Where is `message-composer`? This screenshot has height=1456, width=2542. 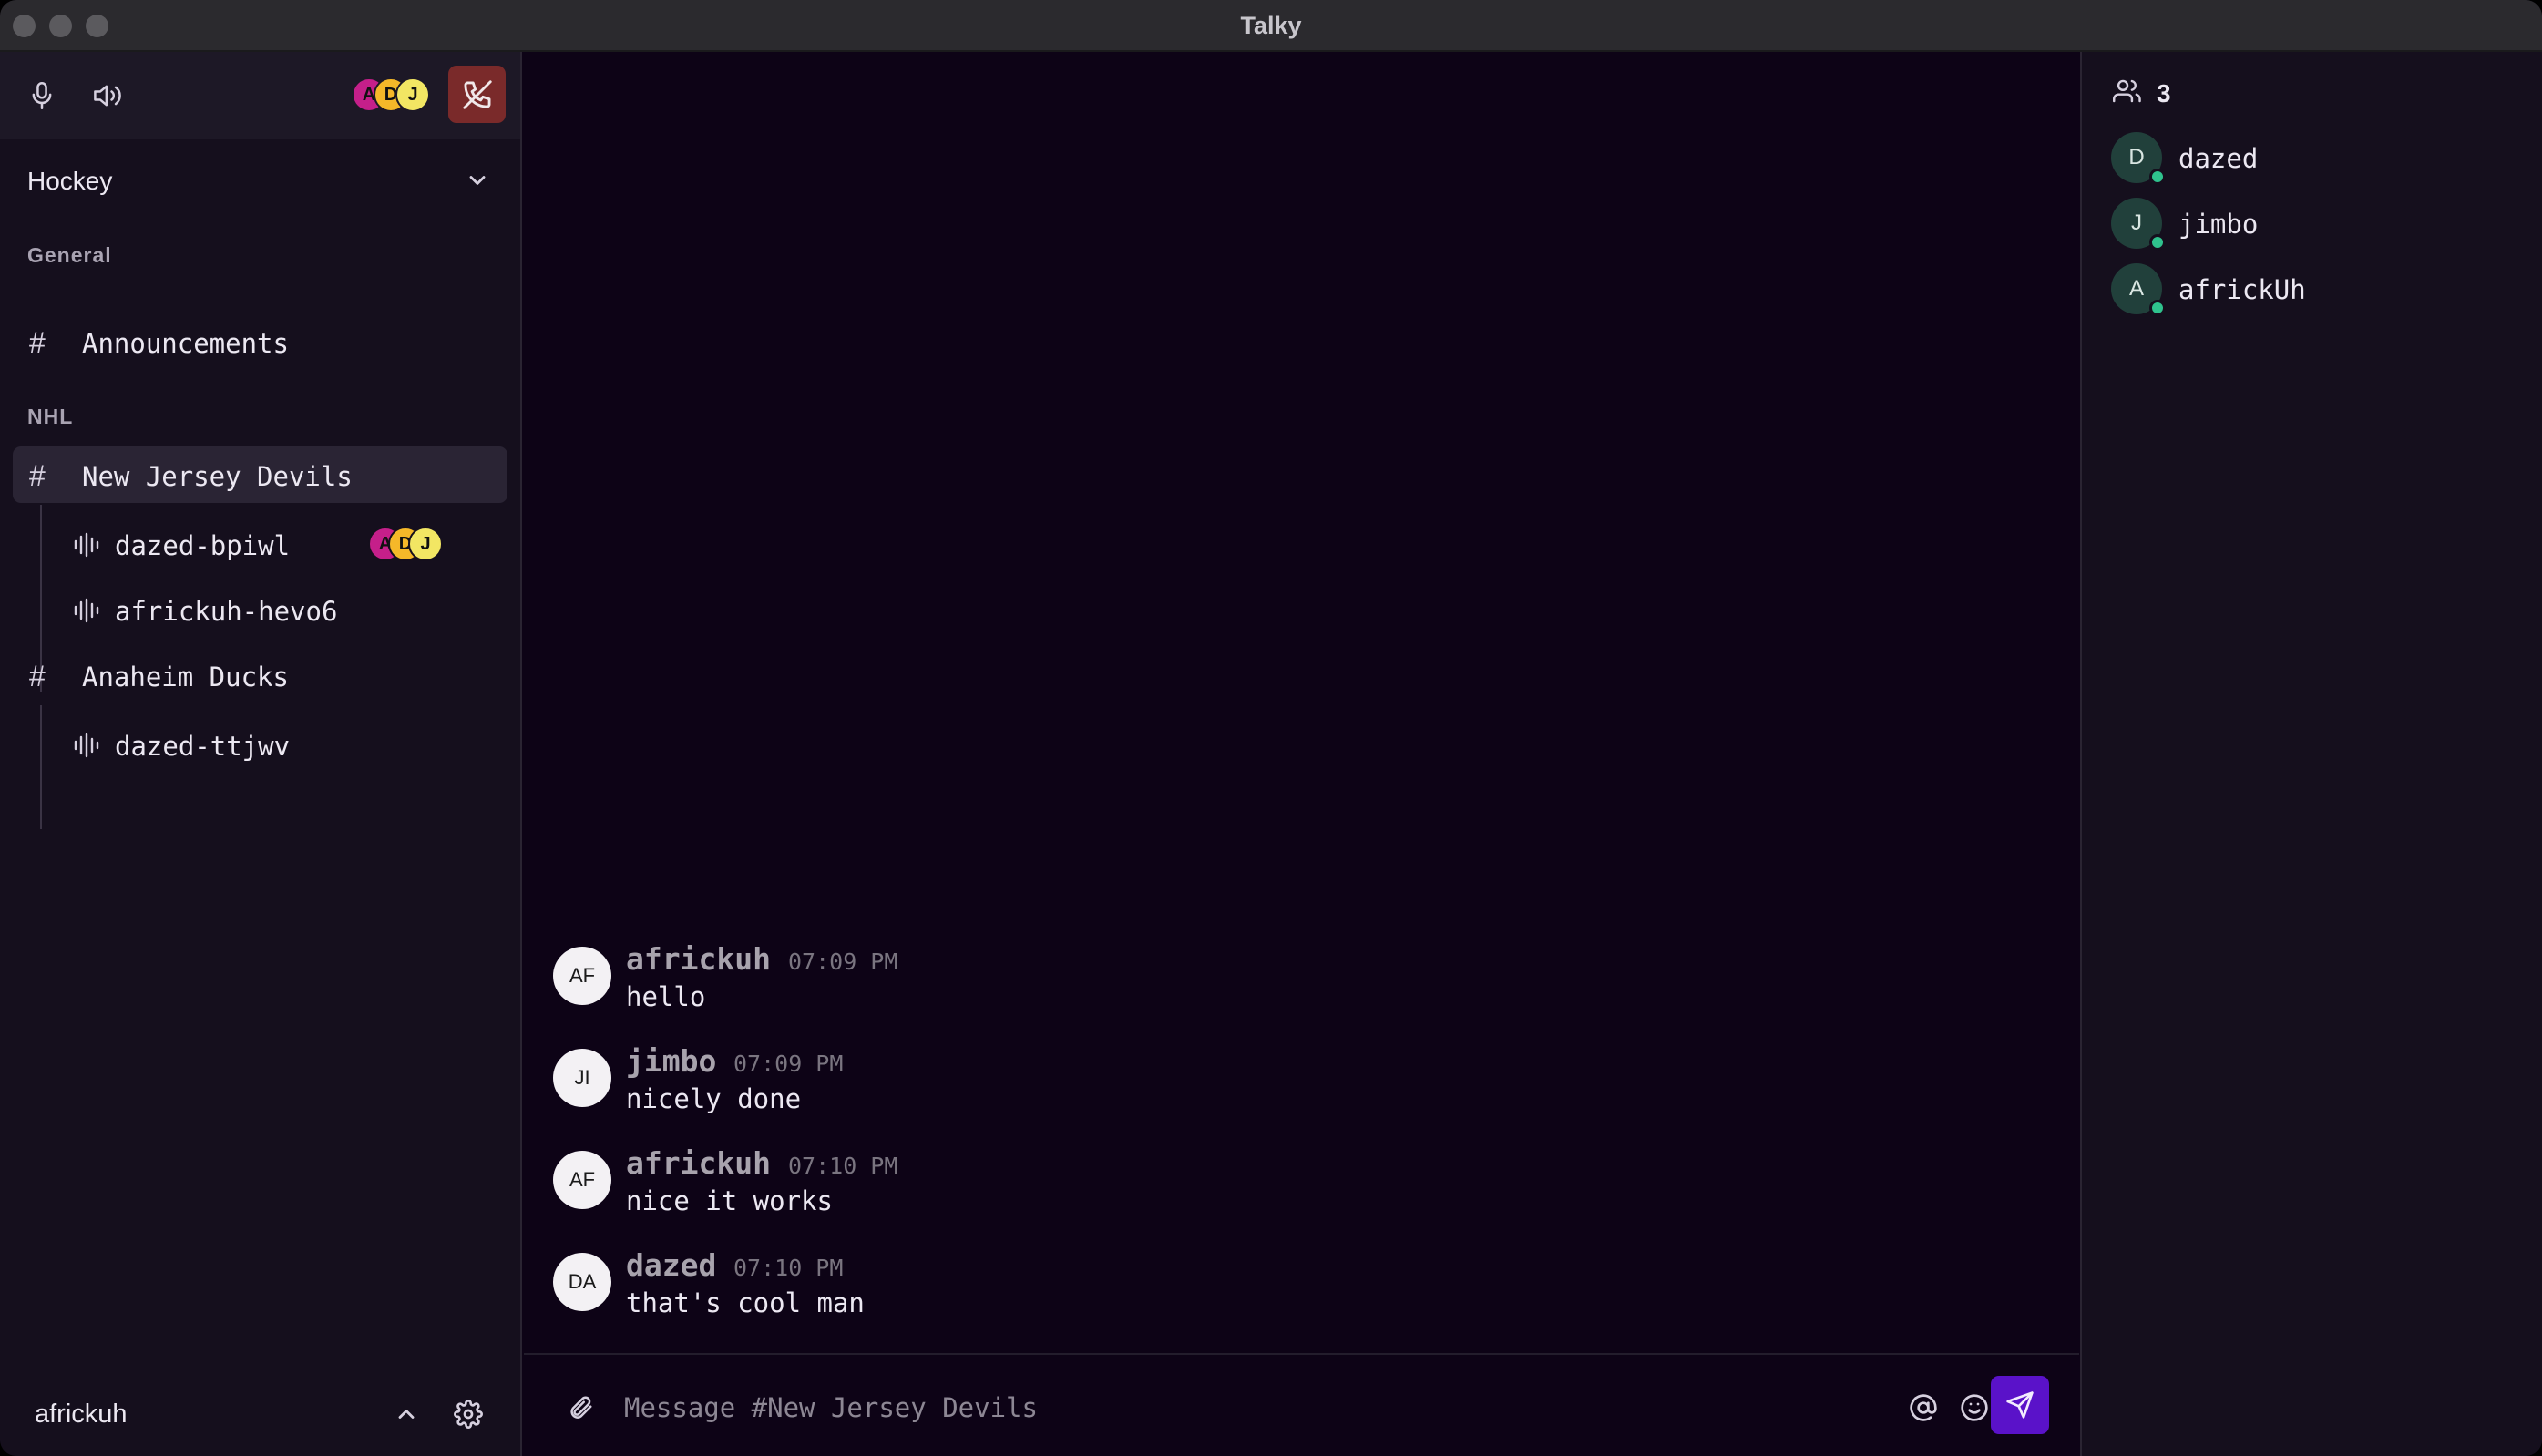 message-composer is located at coordinates (1301, 1404).